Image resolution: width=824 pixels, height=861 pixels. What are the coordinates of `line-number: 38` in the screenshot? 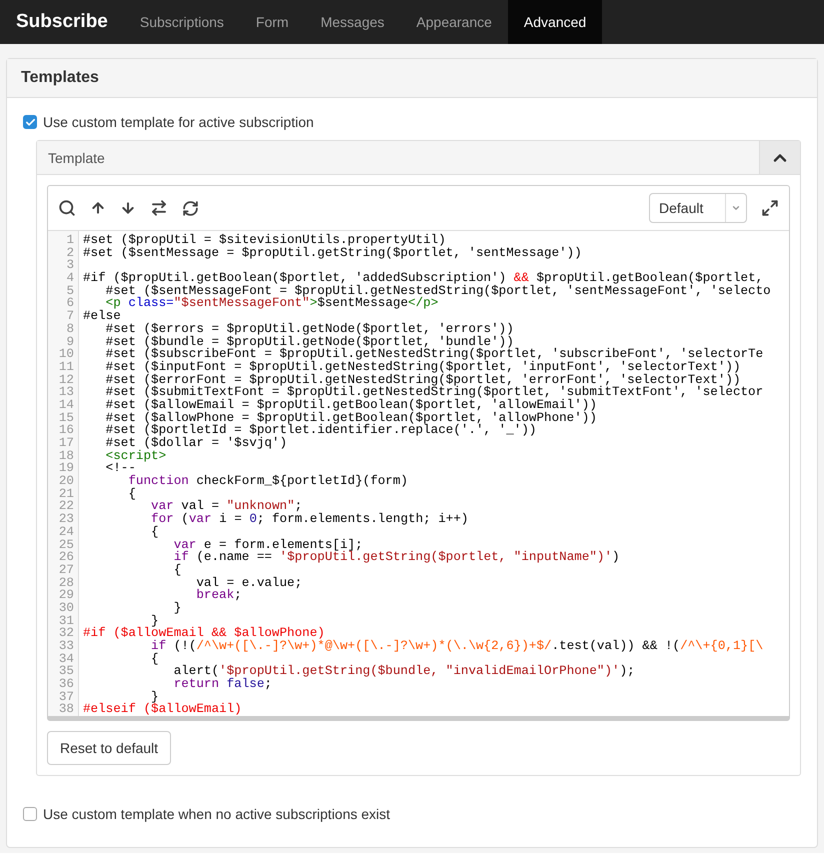 It's located at (66, 709).